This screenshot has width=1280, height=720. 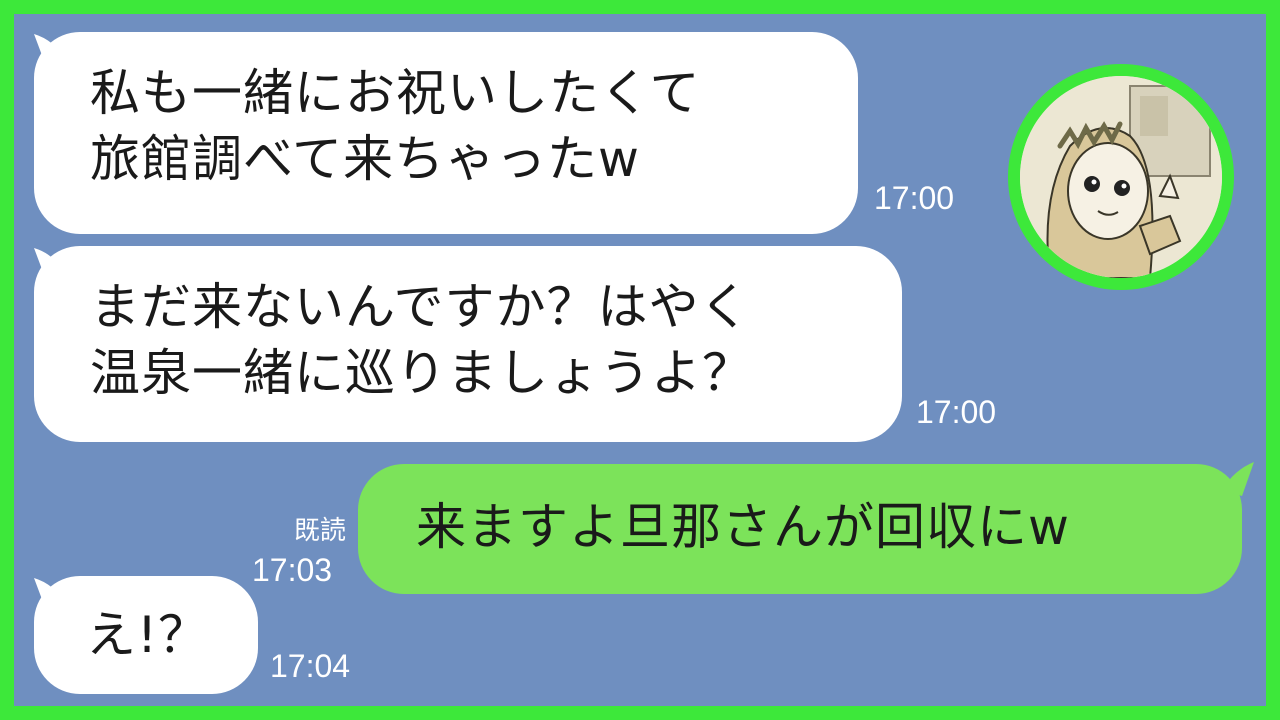 What do you see at coordinates (319, 530) in the screenshot?
I see `read-receipt: 既読` at bounding box center [319, 530].